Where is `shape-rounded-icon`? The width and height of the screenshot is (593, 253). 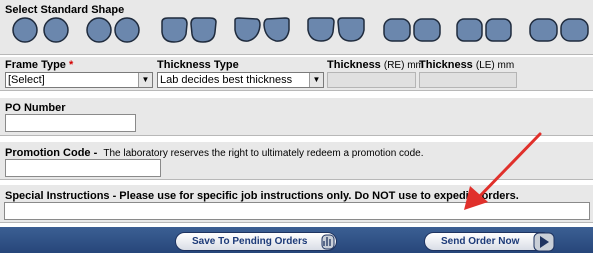
shape-rounded-icon is located at coordinates (189, 30).